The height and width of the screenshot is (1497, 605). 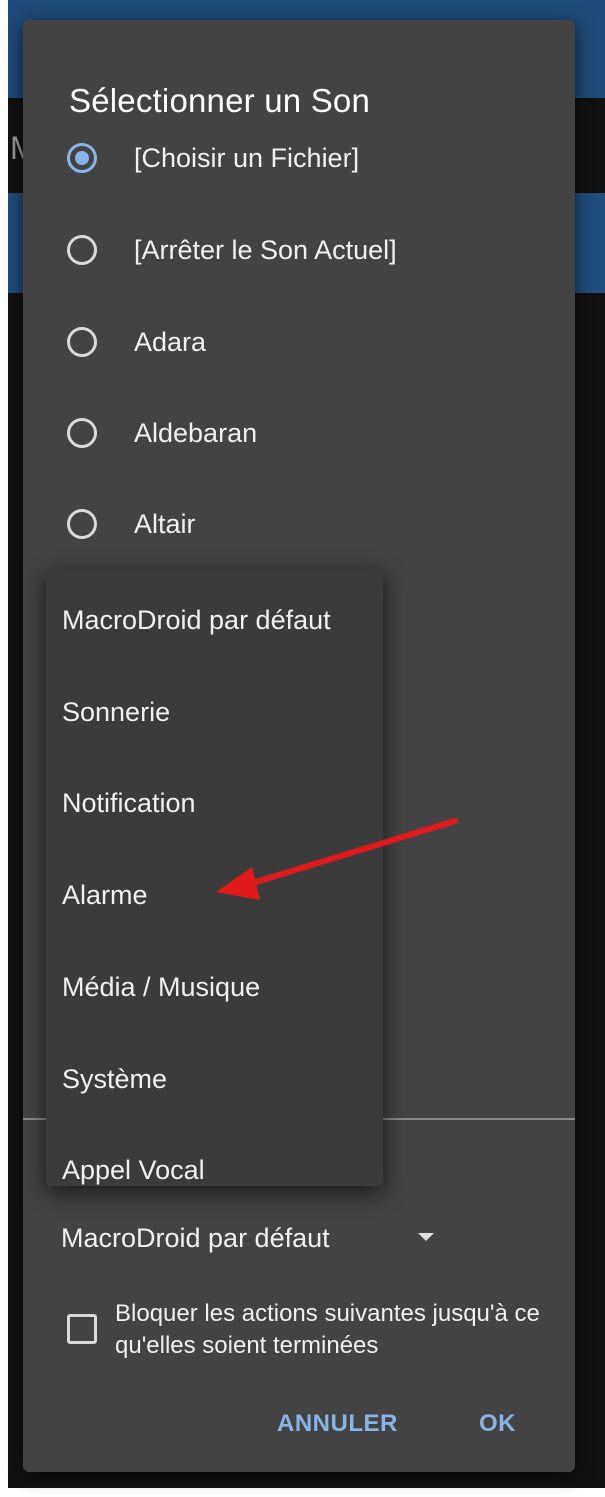 What do you see at coordinates (337, 859) in the screenshot?
I see `red-arrow-icon` at bounding box center [337, 859].